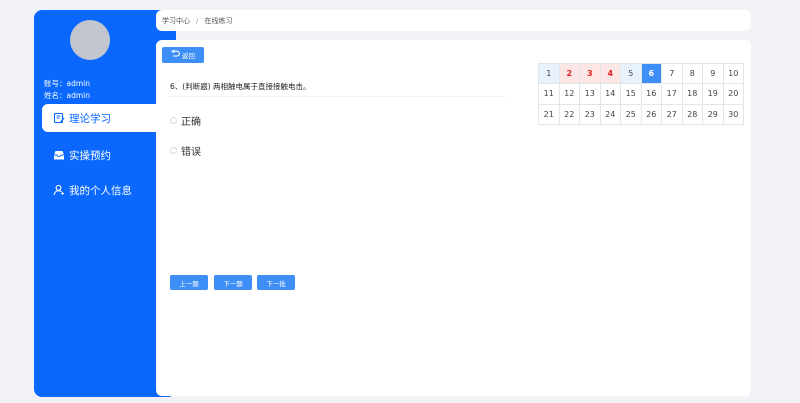  Describe the element at coordinates (631, 74) in the screenshot. I see `question-number-cell: 5` at that location.